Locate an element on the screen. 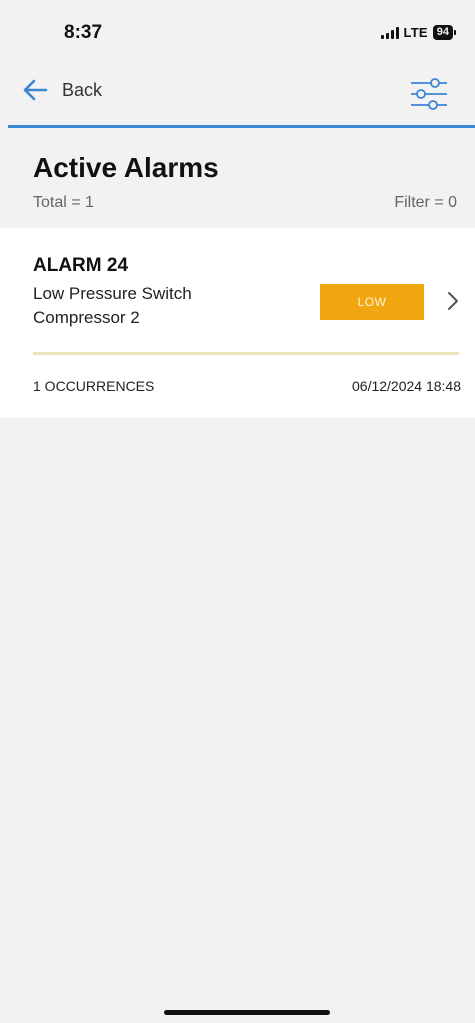  sliders-icon is located at coordinates (429, 94).